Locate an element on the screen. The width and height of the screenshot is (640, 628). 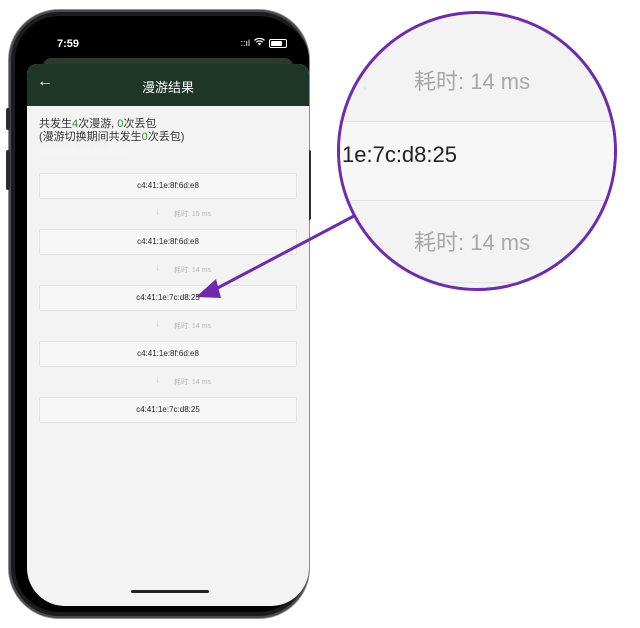
line2-prefix: (漫游切换期间共发生 is located at coordinates (90, 137).